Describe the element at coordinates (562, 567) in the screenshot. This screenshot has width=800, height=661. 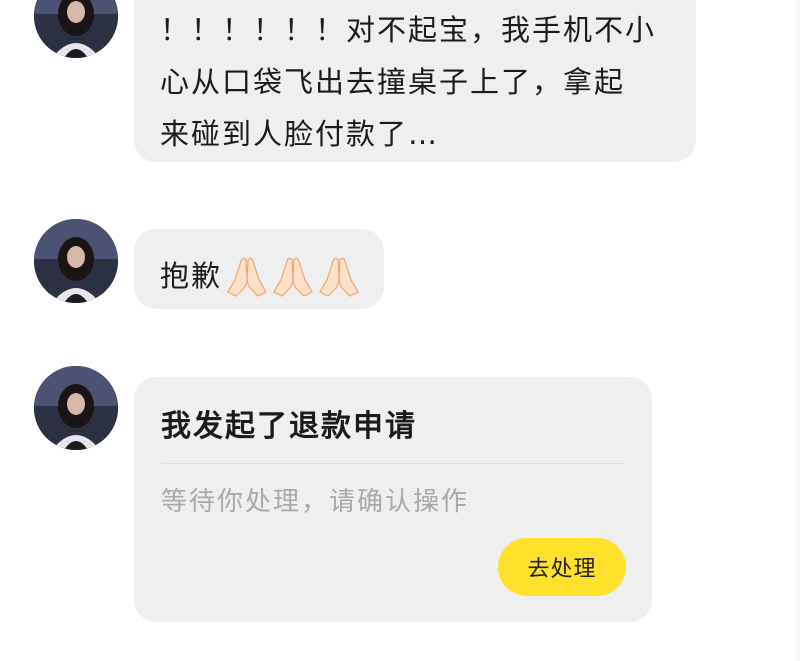
I see `handle-refund-button: 去处理` at that location.